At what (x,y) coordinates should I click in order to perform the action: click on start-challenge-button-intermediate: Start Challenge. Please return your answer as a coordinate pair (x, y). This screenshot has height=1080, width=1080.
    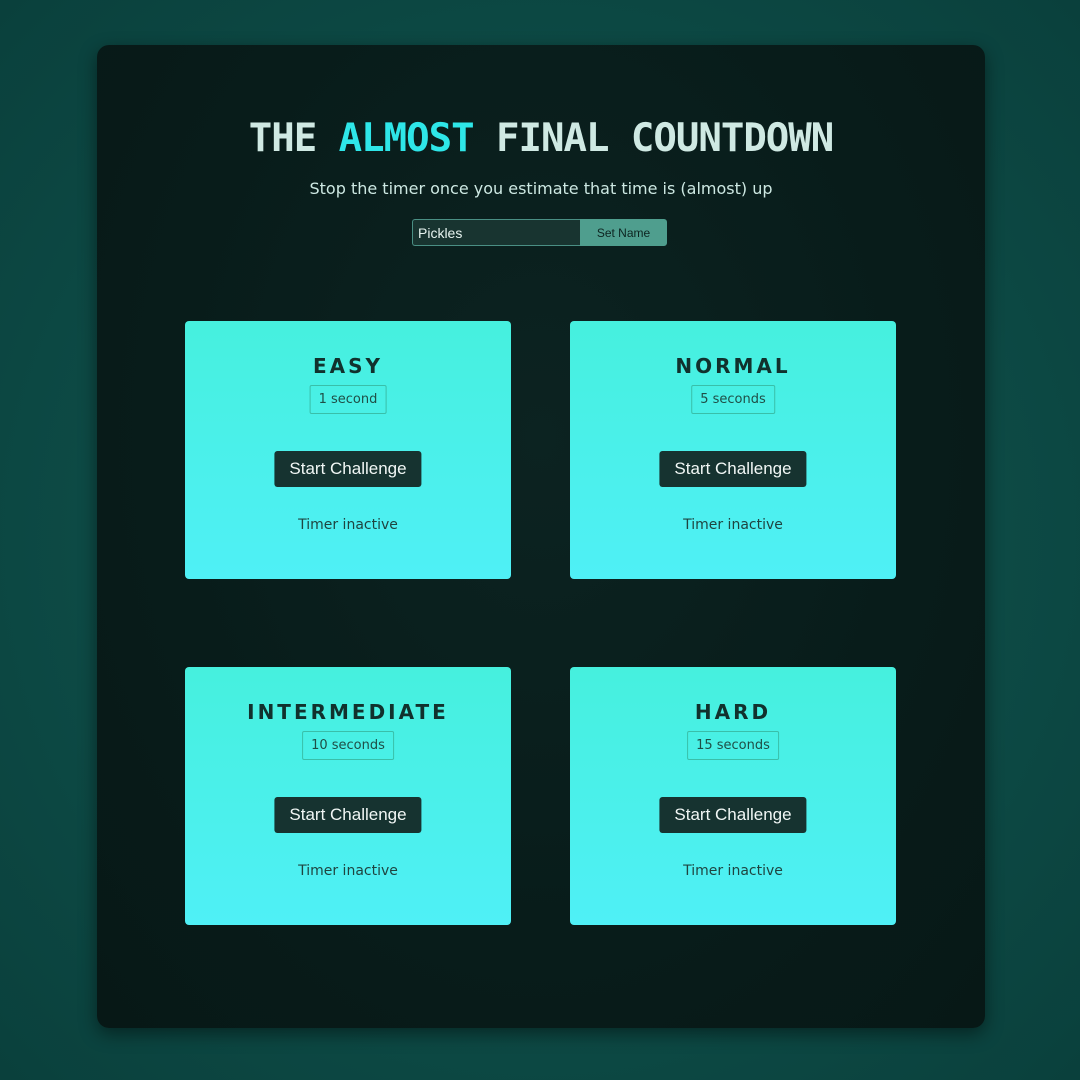
    Looking at the image, I should click on (348, 815).